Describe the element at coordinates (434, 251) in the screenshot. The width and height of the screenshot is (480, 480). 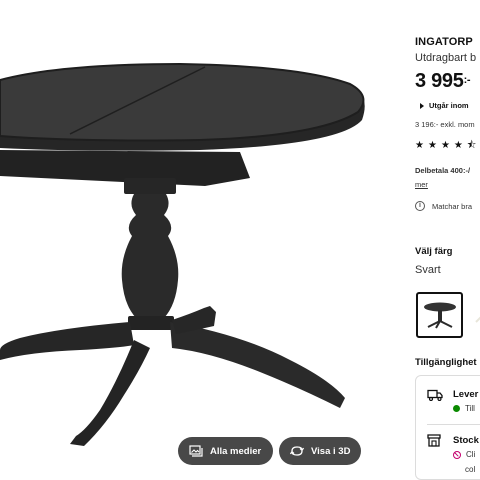
I see `color-heading: Välj färg` at that location.